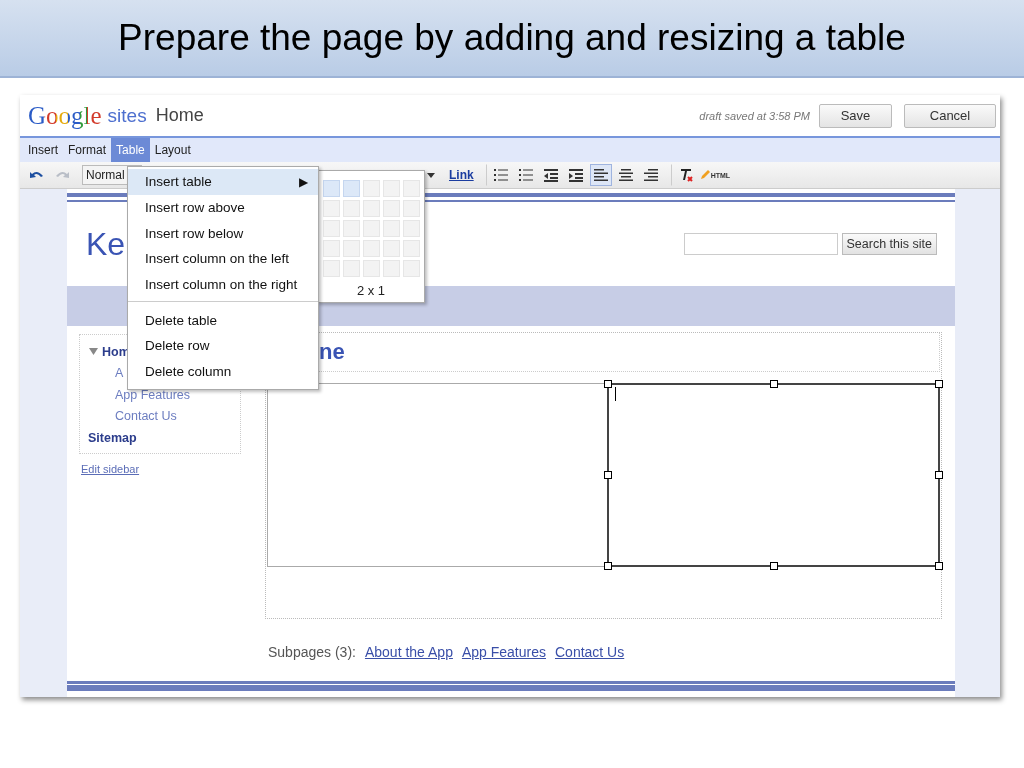 The width and height of the screenshot is (1024, 768). What do you see at coordinates (223, 320) in the screenshot?
I see `menu-item: Delete table` at bounding box center [223, 320].